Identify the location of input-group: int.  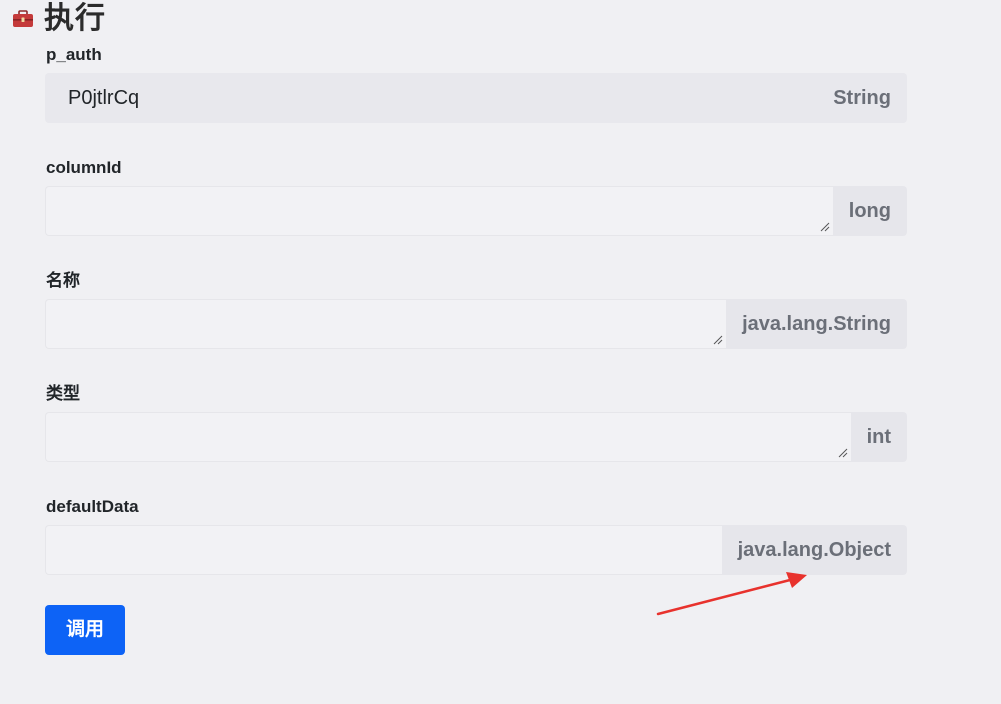
(476, 437).